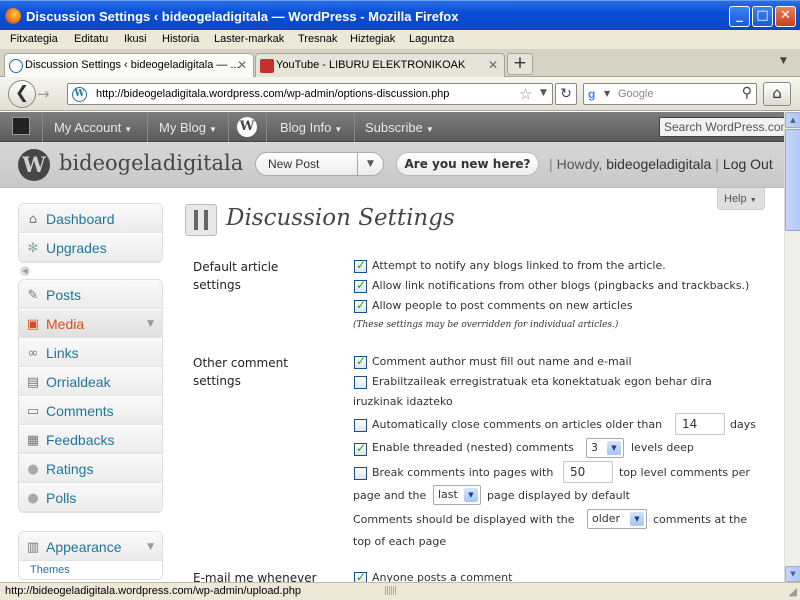 This screenshot has height=600, width=800. Describe the element at coordinates (91, 39) in the screenshot. I see `menu-editatu: Editatu` at that location.